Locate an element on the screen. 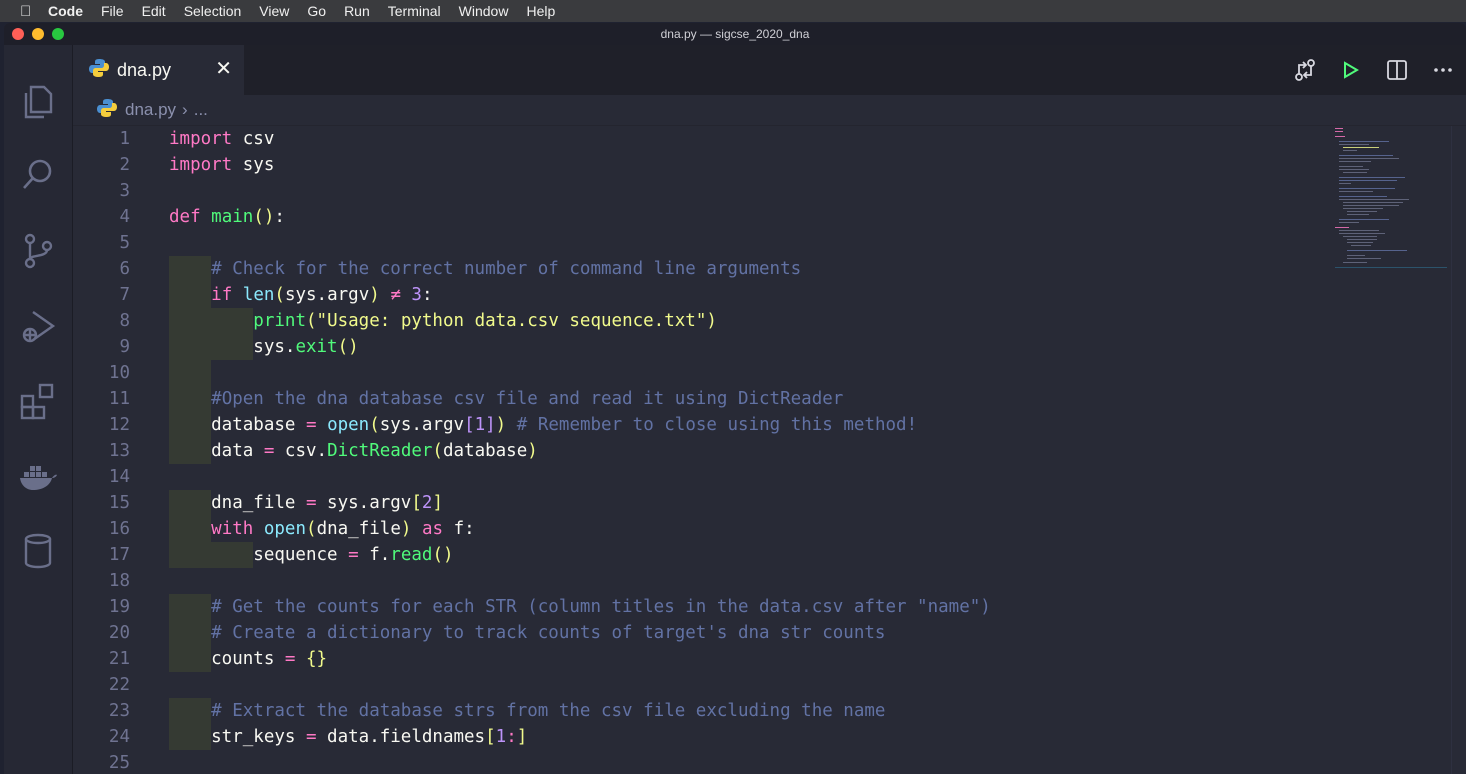 The width and height of the screenshot is (1466, 774). more-actions-icon is located at coordinates (1443, 70).